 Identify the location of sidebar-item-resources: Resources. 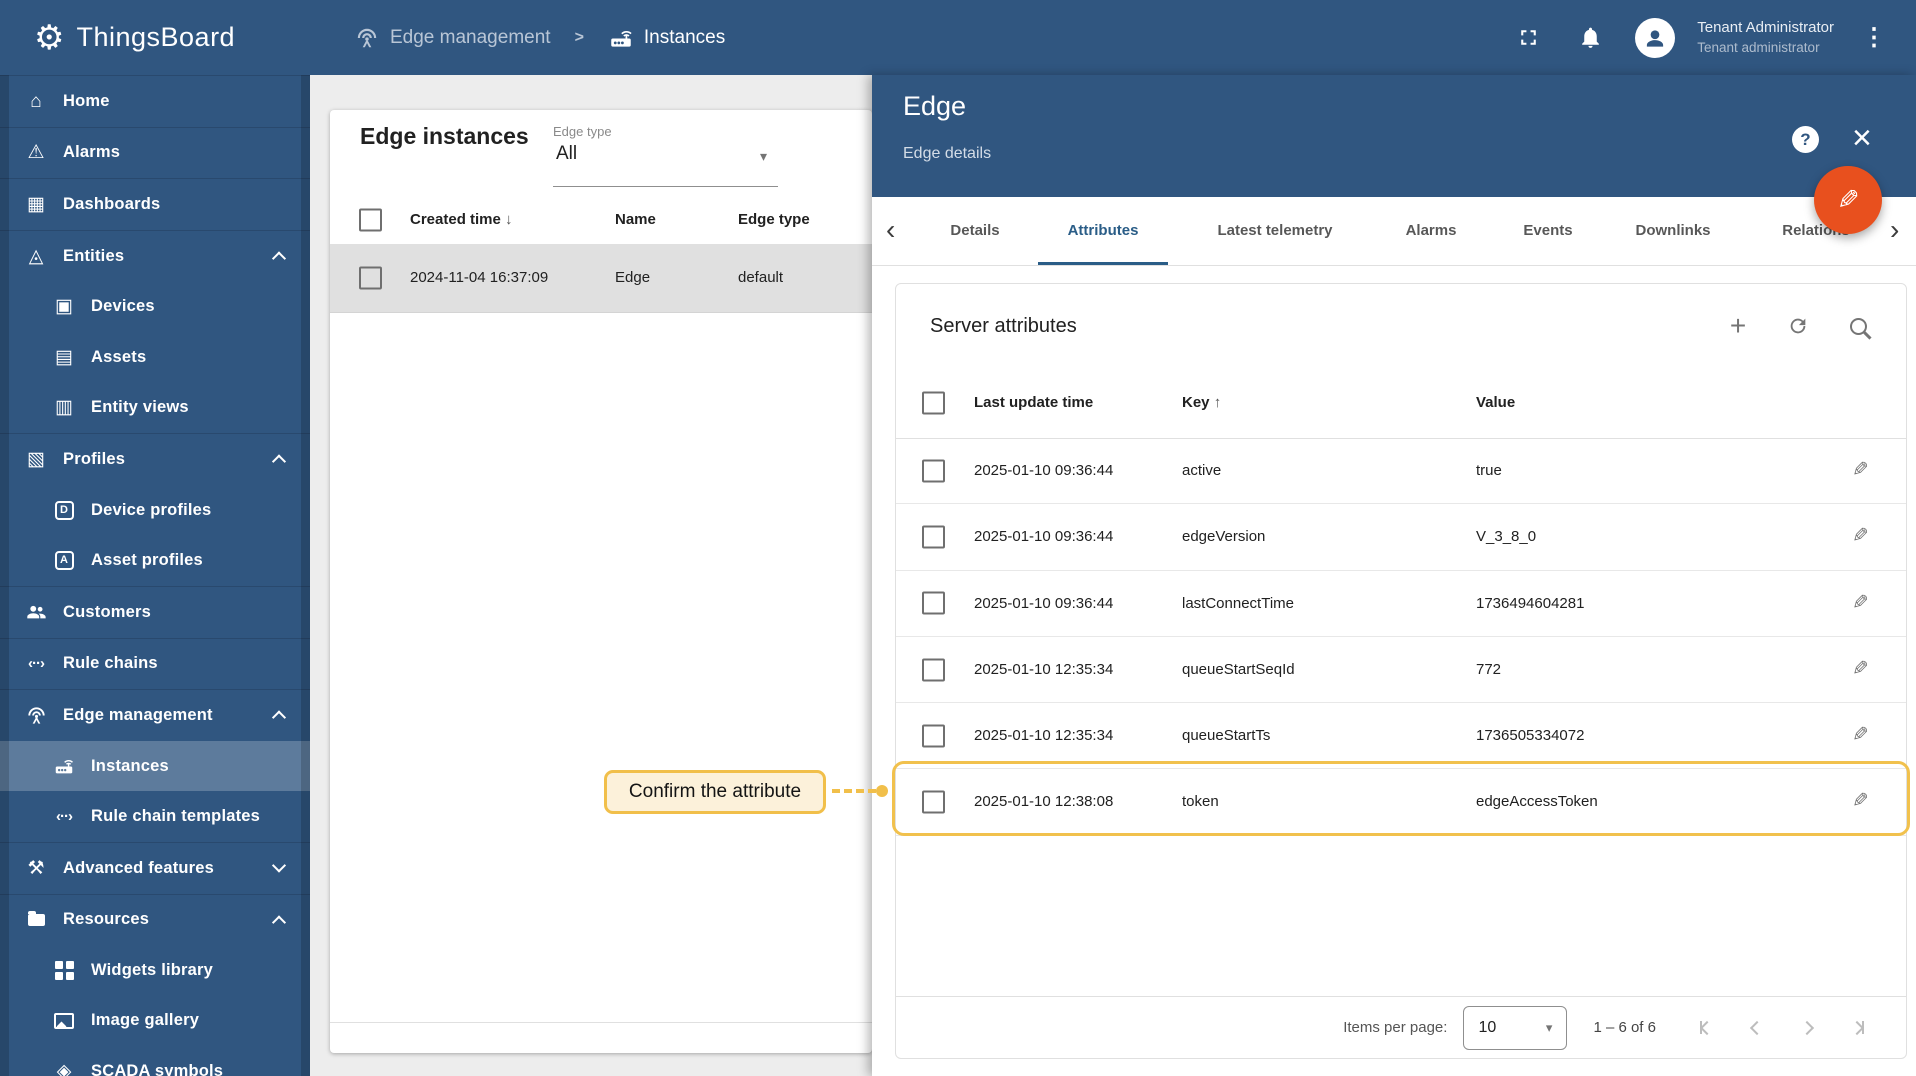
(155, 919).